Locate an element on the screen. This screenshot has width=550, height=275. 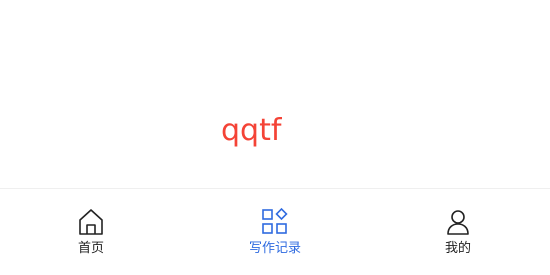
user-icon is located at coordinates (458, 222).